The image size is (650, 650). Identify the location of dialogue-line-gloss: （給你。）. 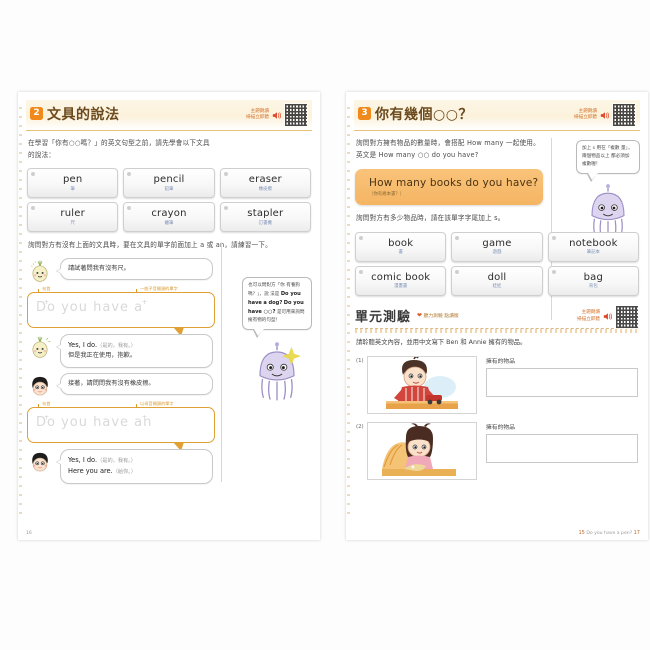
(124, 472).